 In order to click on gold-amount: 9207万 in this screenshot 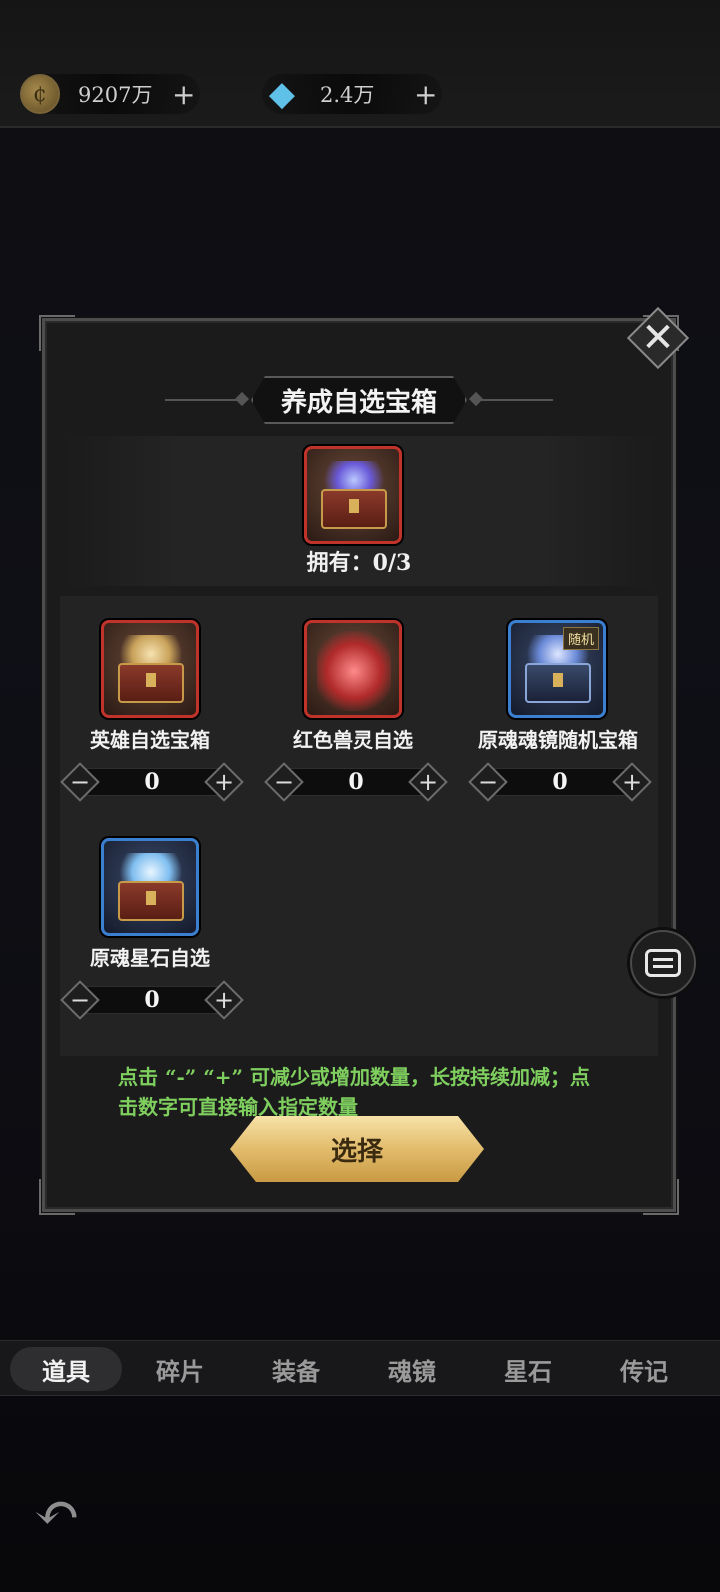, I will do `click(115, 95)`.